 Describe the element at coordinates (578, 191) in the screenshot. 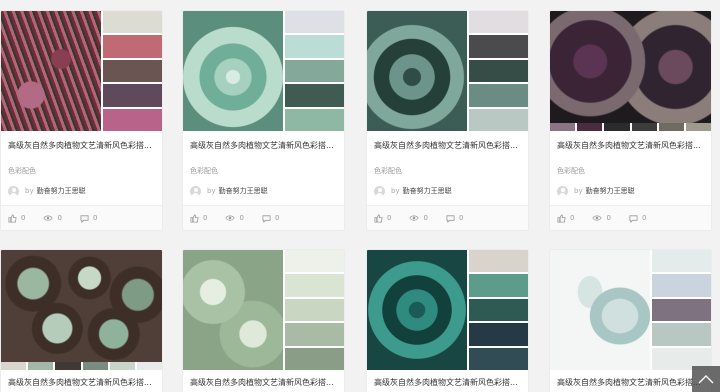

I see `by-label: by` at that location.